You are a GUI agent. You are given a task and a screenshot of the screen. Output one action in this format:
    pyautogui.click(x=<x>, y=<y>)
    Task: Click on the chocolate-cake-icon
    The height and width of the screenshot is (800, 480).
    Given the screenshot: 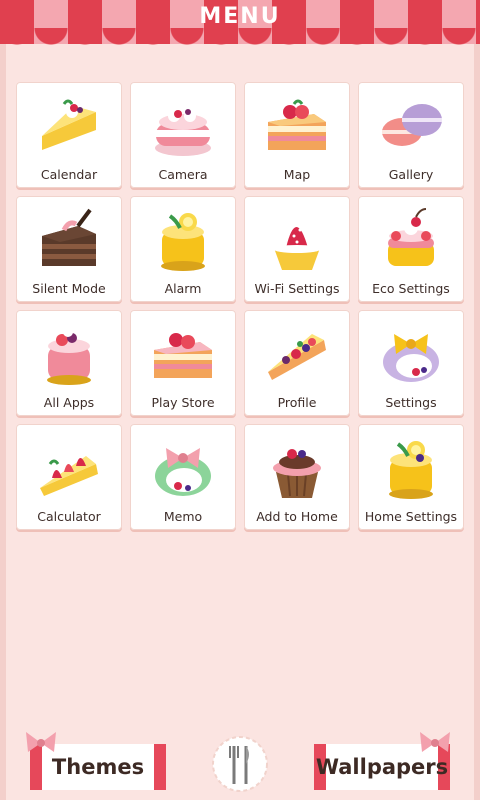 What is the action you would take?
    pyautogui.click(x=69, y=237)
    